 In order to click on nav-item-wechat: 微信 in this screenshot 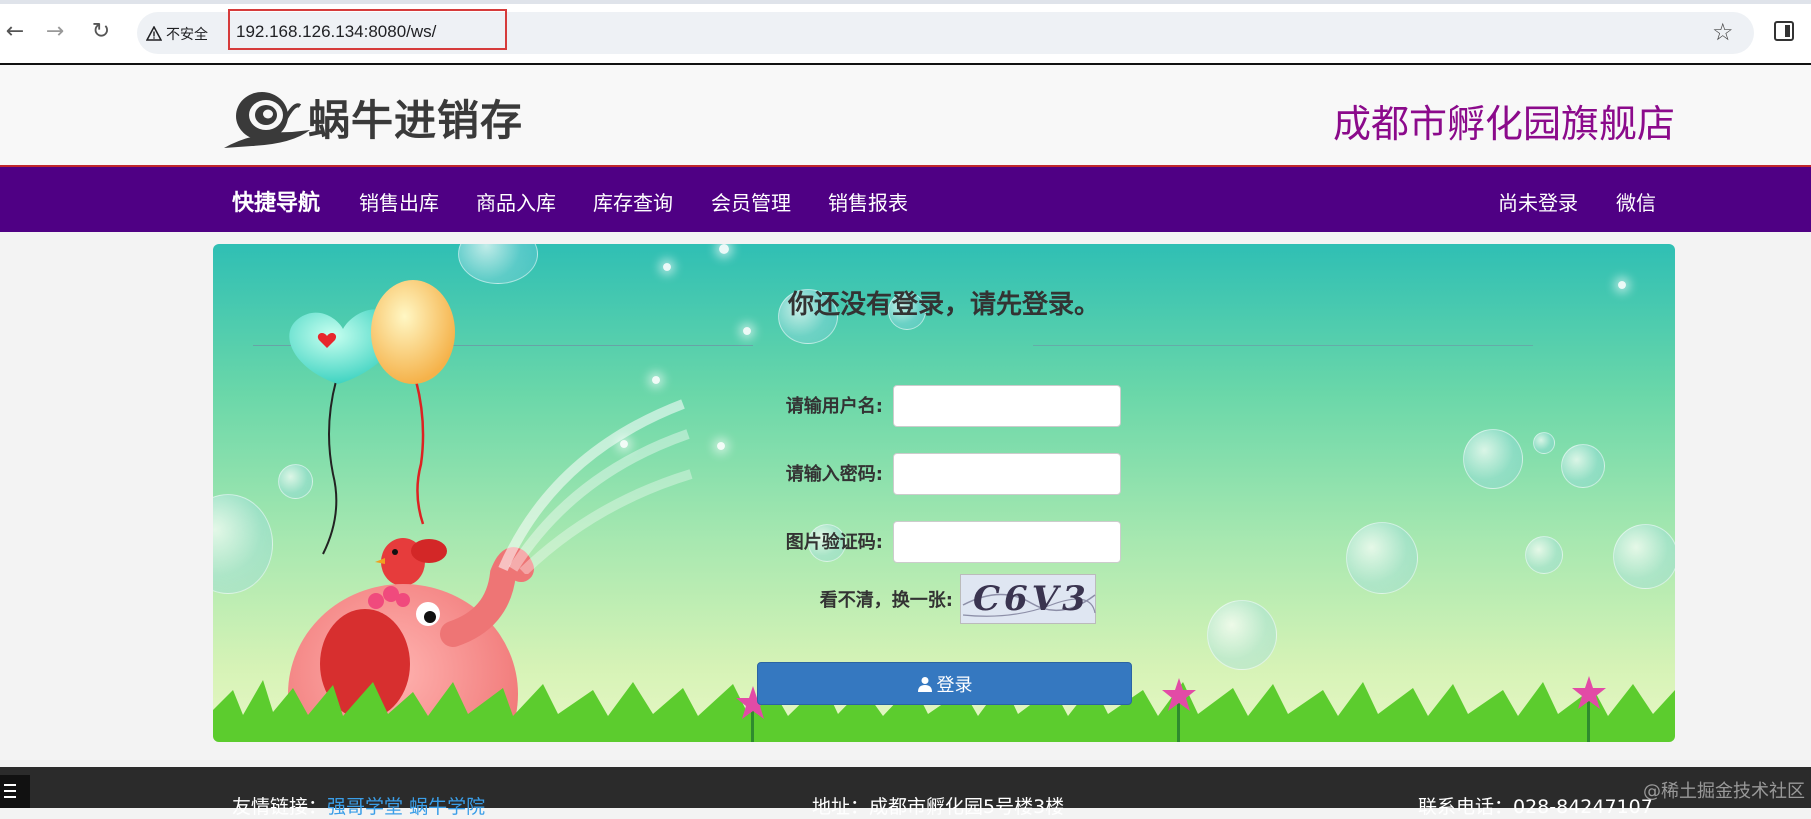, I will do `click(1636, 201)`.